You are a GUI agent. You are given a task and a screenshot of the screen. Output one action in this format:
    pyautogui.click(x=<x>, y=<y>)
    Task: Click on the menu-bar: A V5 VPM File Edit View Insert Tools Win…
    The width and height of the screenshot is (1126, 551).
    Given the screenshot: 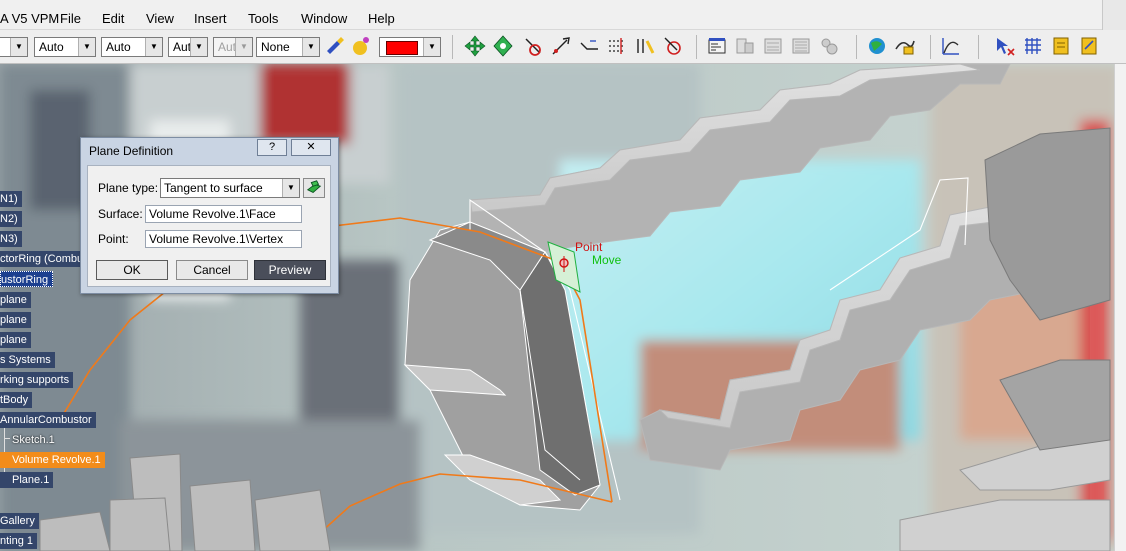 What is the action you would take?
    pyautogui.click(x=563, y=15)
    